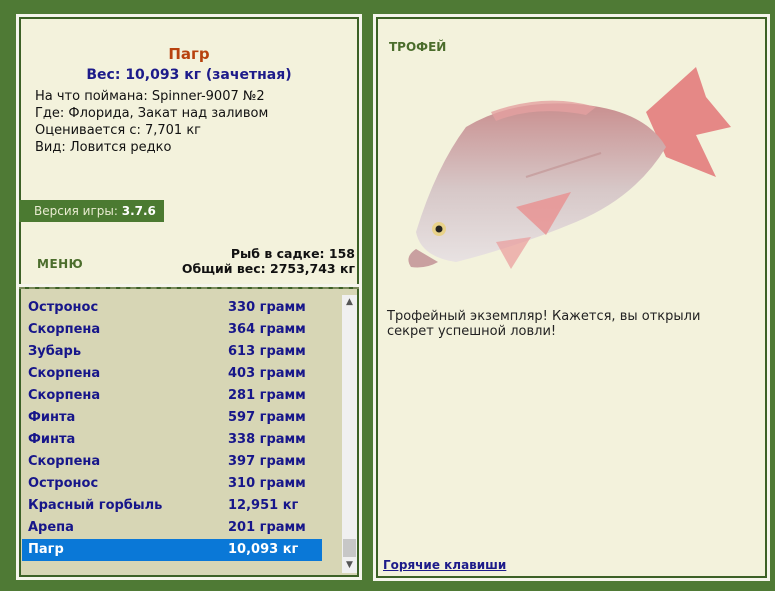 This screenshot has width=775, height=591. I want to click on list-item: Красный горбыль 12,951 кг, so click(172, 506).